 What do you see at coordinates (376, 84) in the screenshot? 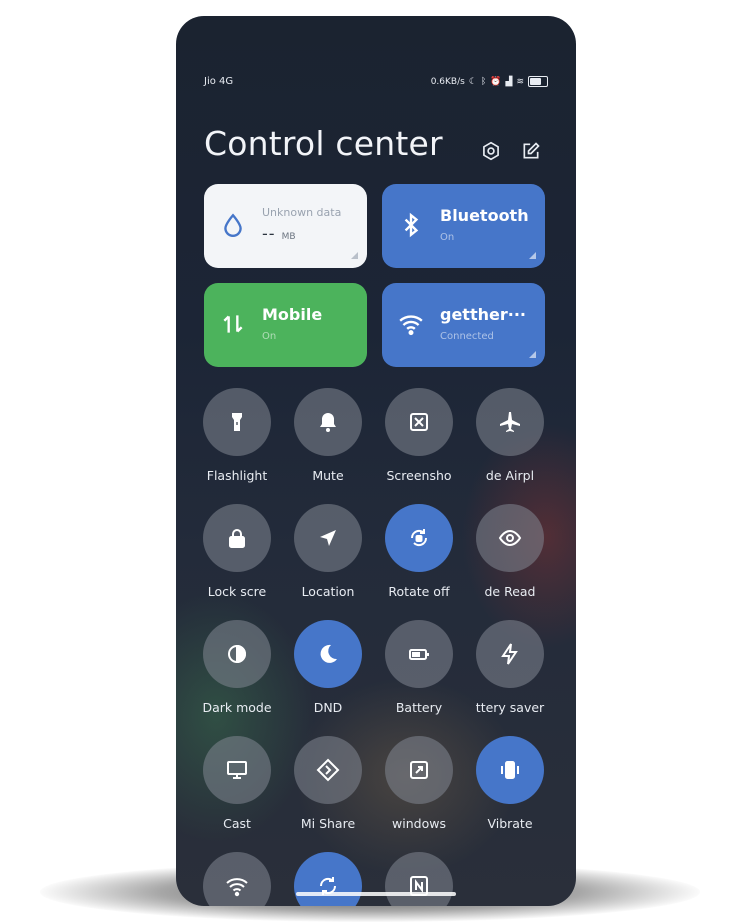
I see `status-bar: Jio 4G 0.6KB/s ☾ ᛒ ⏰ ▟ ≋` at bounding box center [376, 84].